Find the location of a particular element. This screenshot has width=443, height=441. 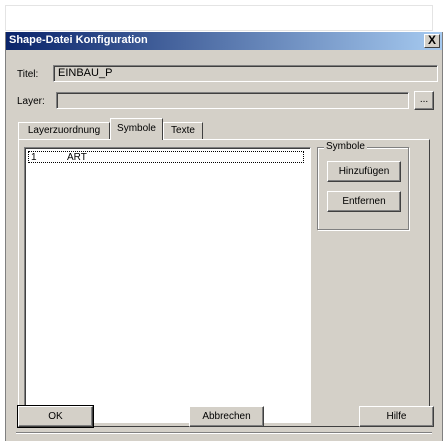

close-icon: X is located at coordinates (431, 40).